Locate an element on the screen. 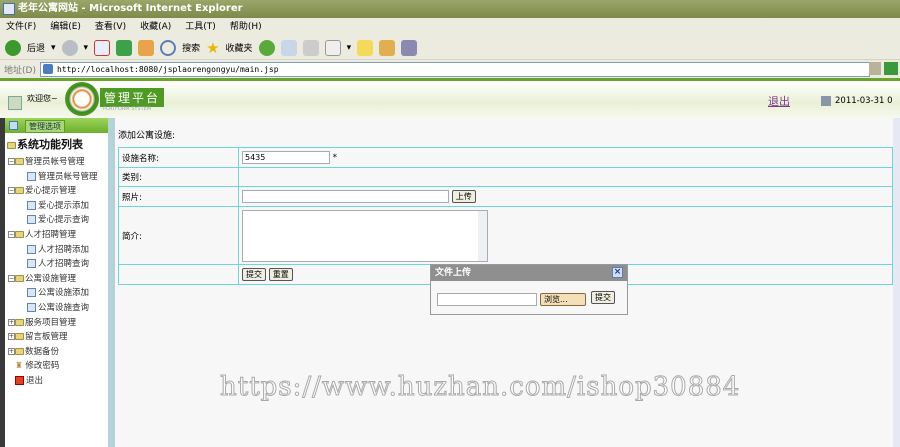 This screenshot has width=900, height=447. sidebar-item-label: 管理员帐号管理 is located at coordinates (68, 176).